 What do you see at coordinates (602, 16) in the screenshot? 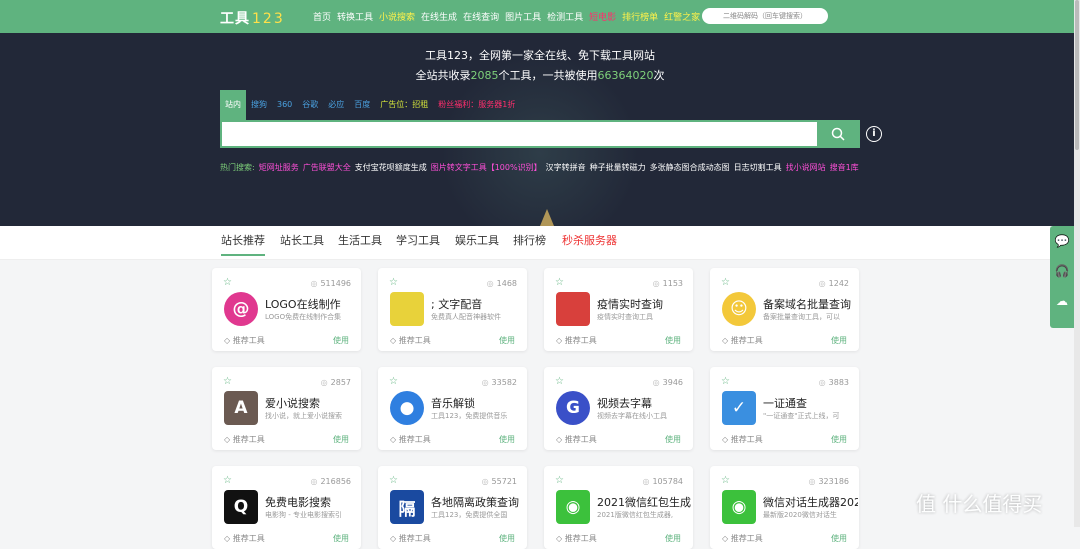
I see `nav-item: 短电影` at bounding box center [602, 16].